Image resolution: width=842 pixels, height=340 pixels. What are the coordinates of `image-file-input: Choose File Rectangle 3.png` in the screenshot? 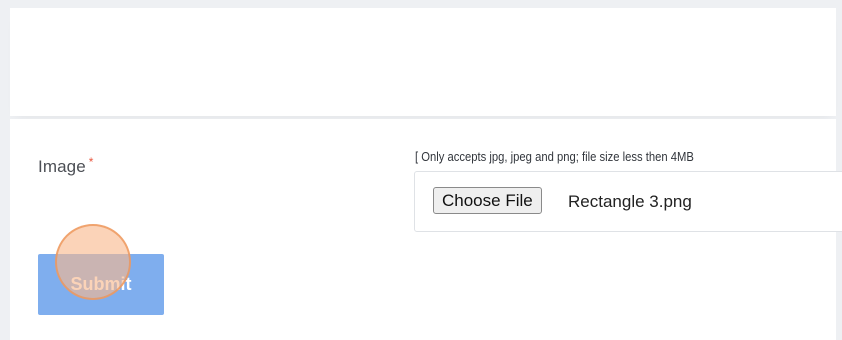 It's located at (628, 201).